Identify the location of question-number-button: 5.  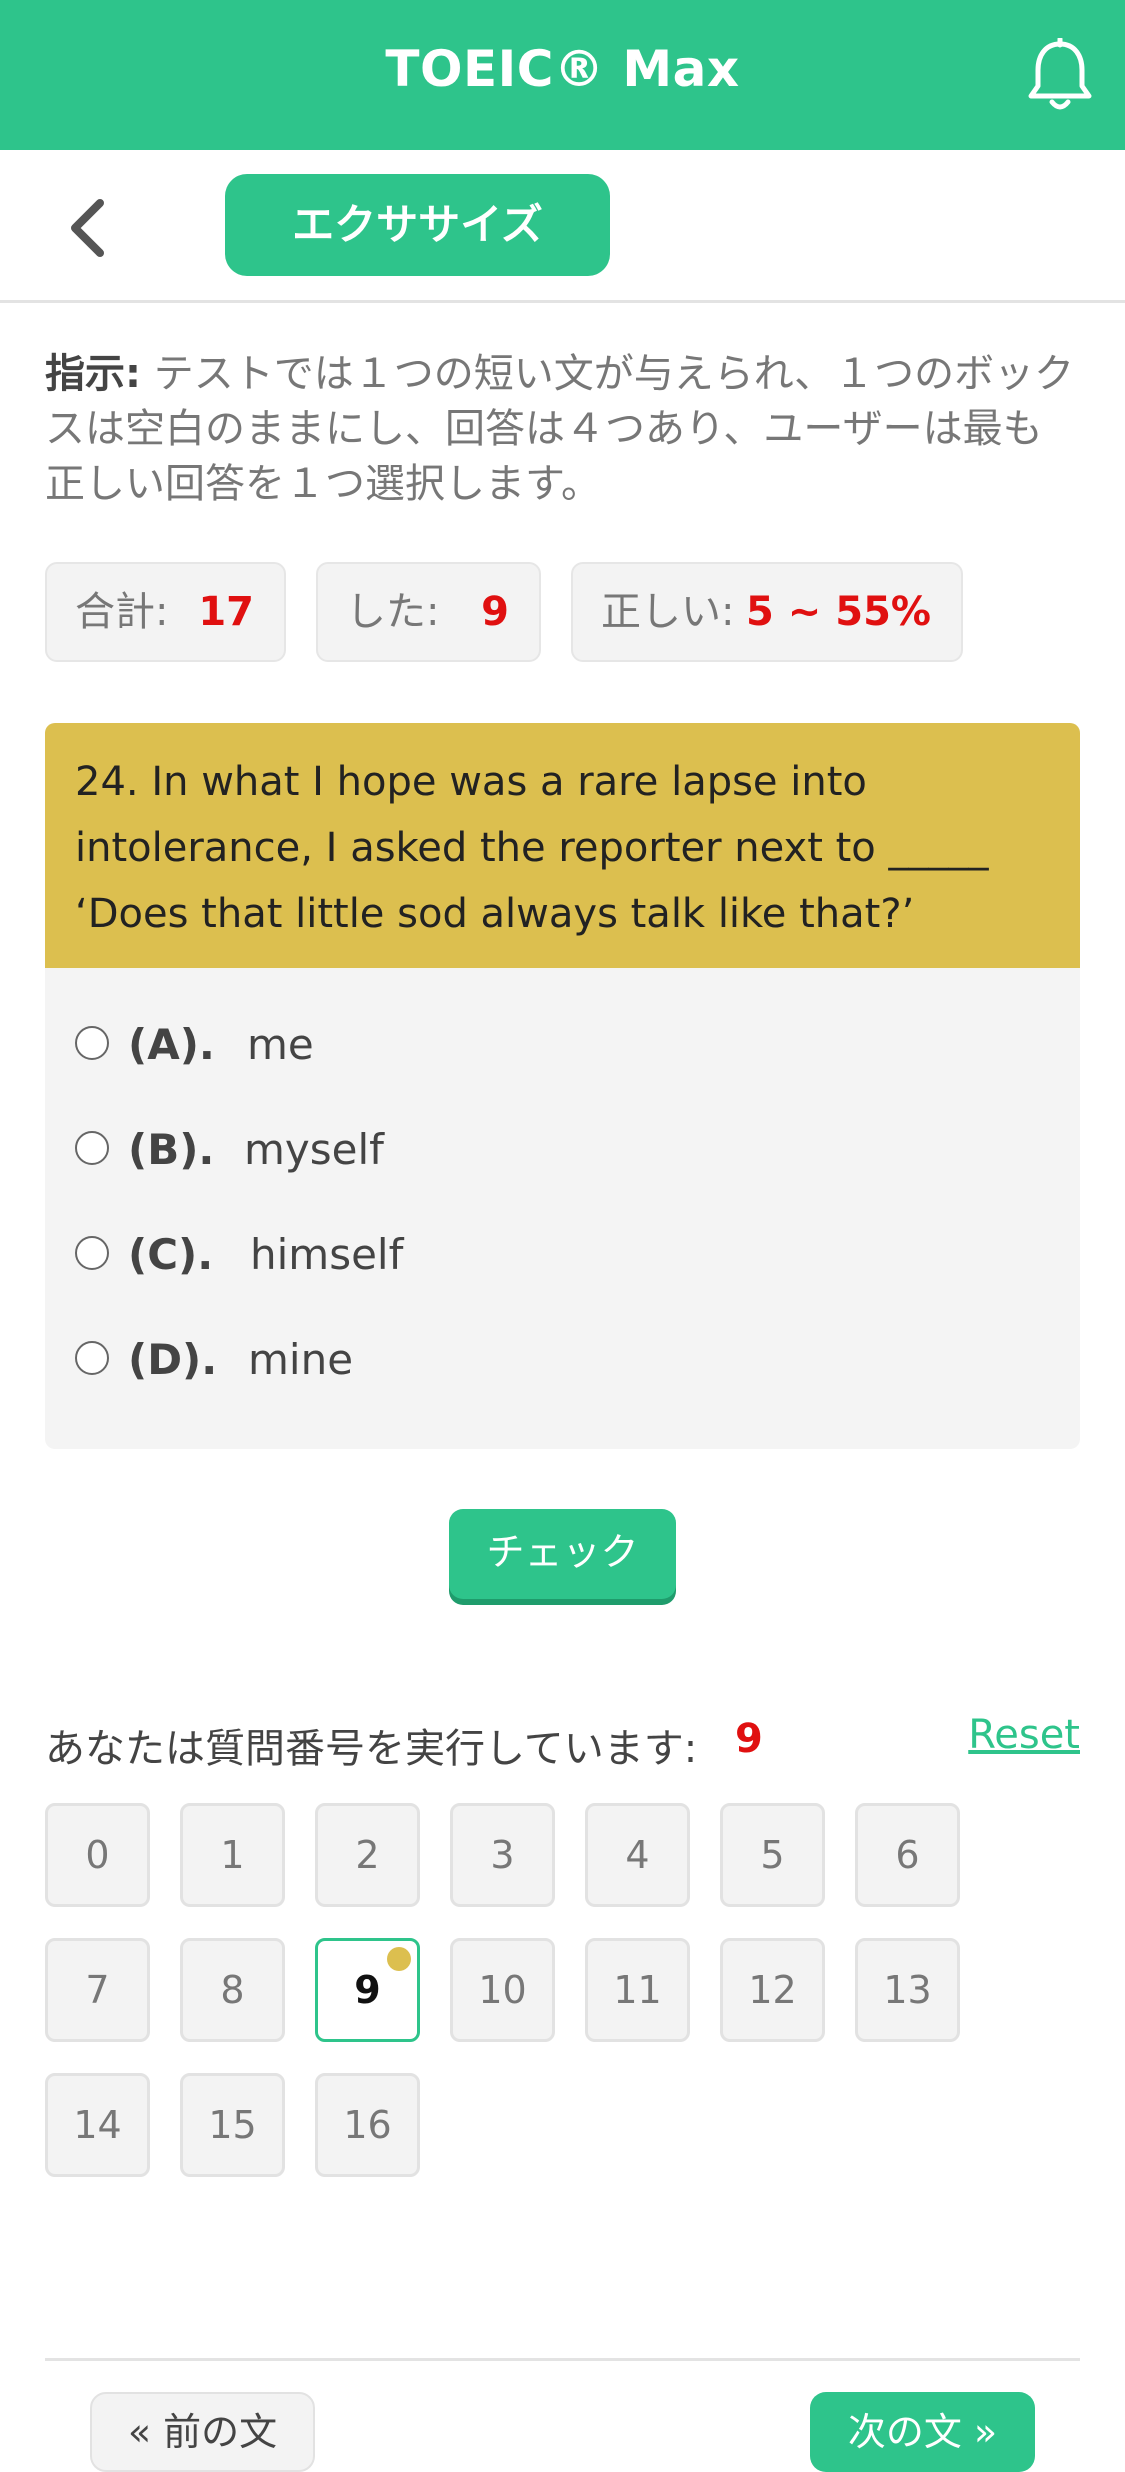
(772, 1855).